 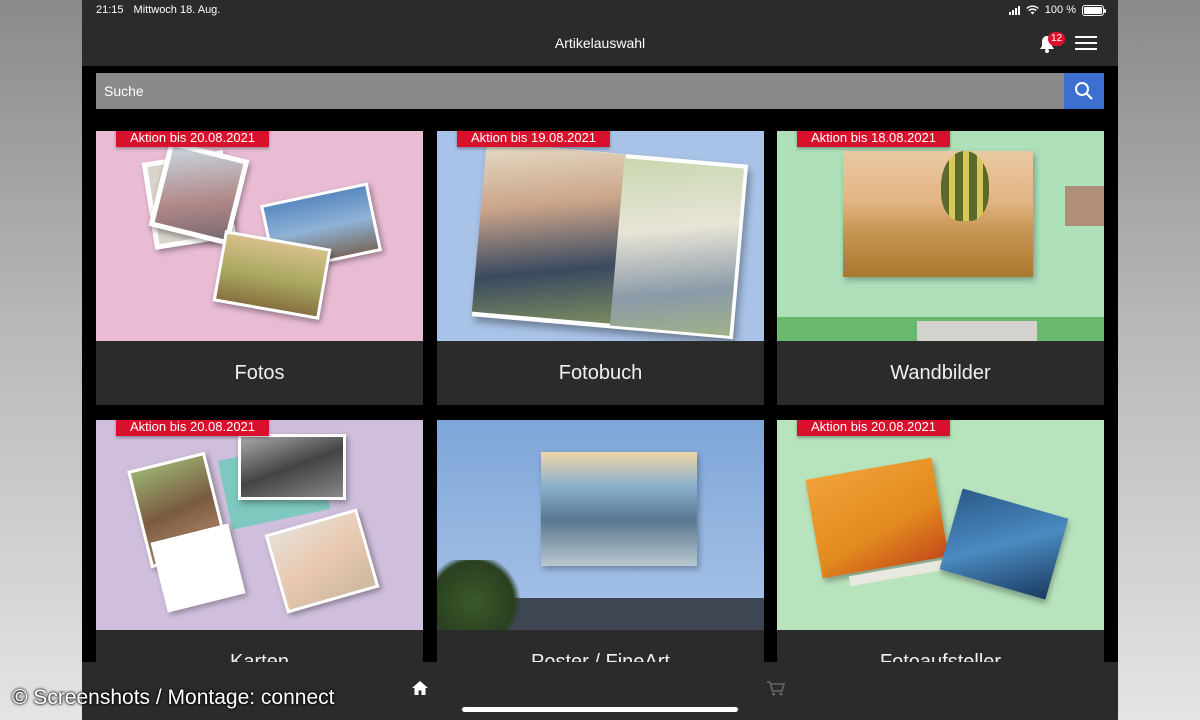 What do you see at coordinates (580, 91) in the screenshot?
I see `search-input` at bounding box center [580, 91].